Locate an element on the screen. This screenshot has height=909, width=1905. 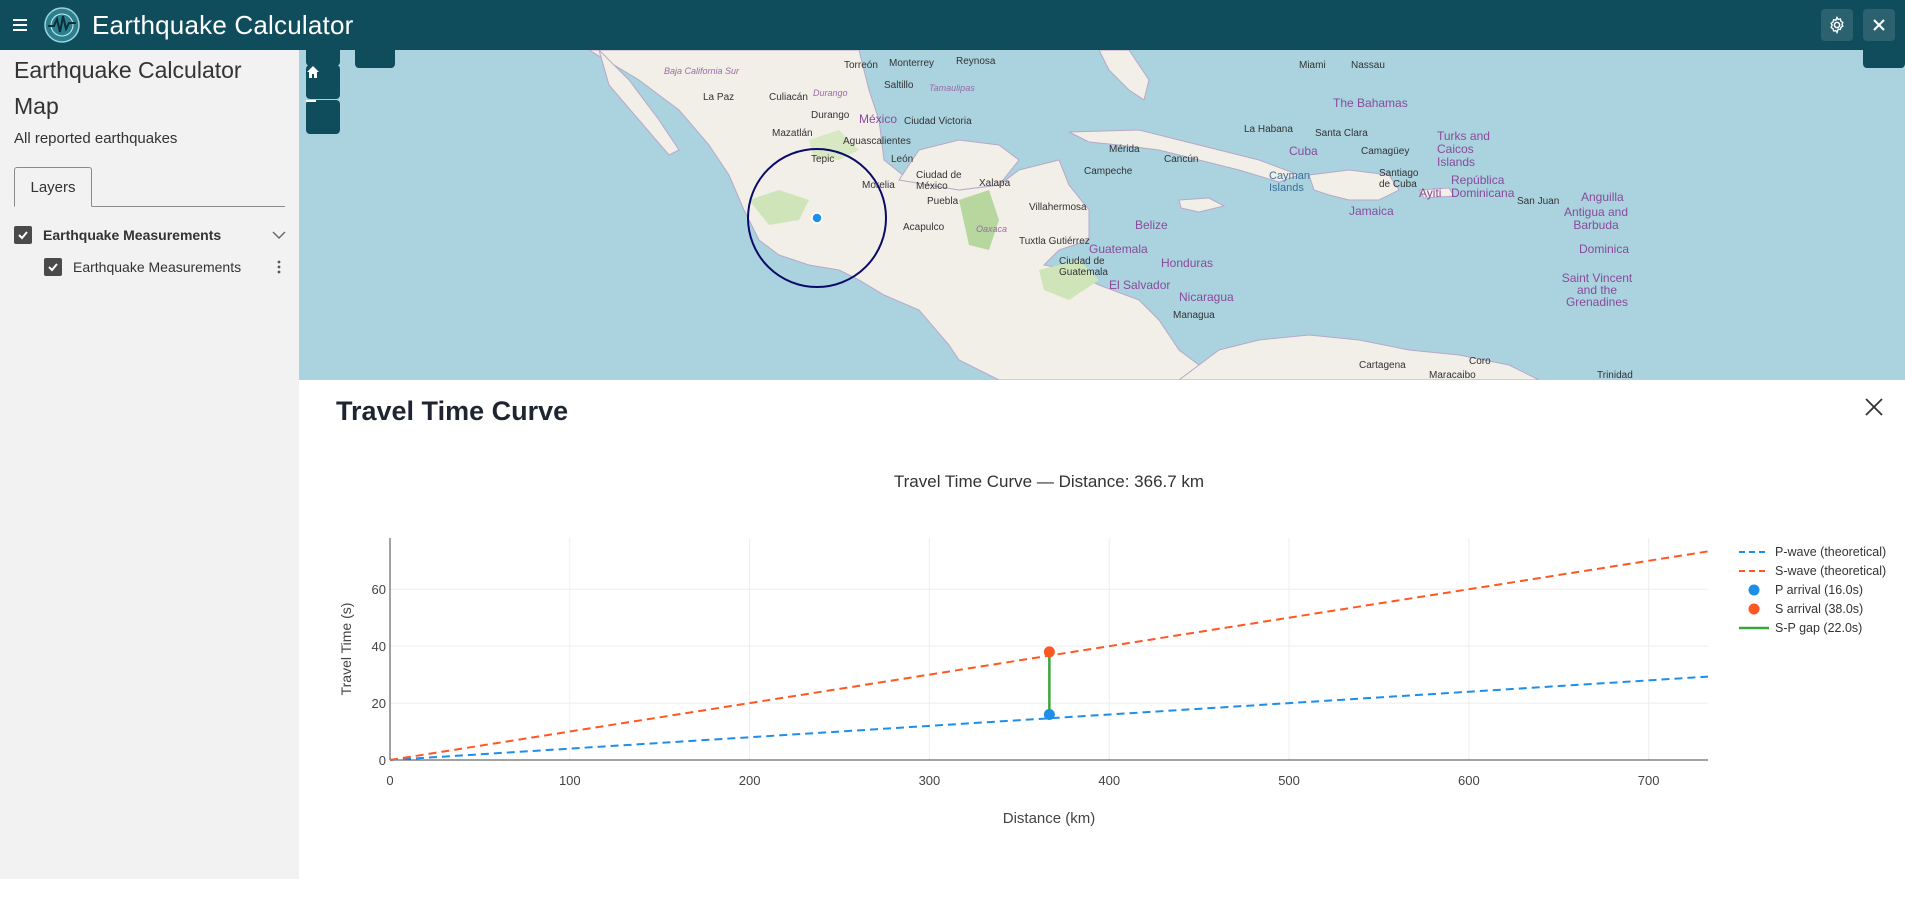
x-tick-label: 500 is located at coordinates (1289, 780).